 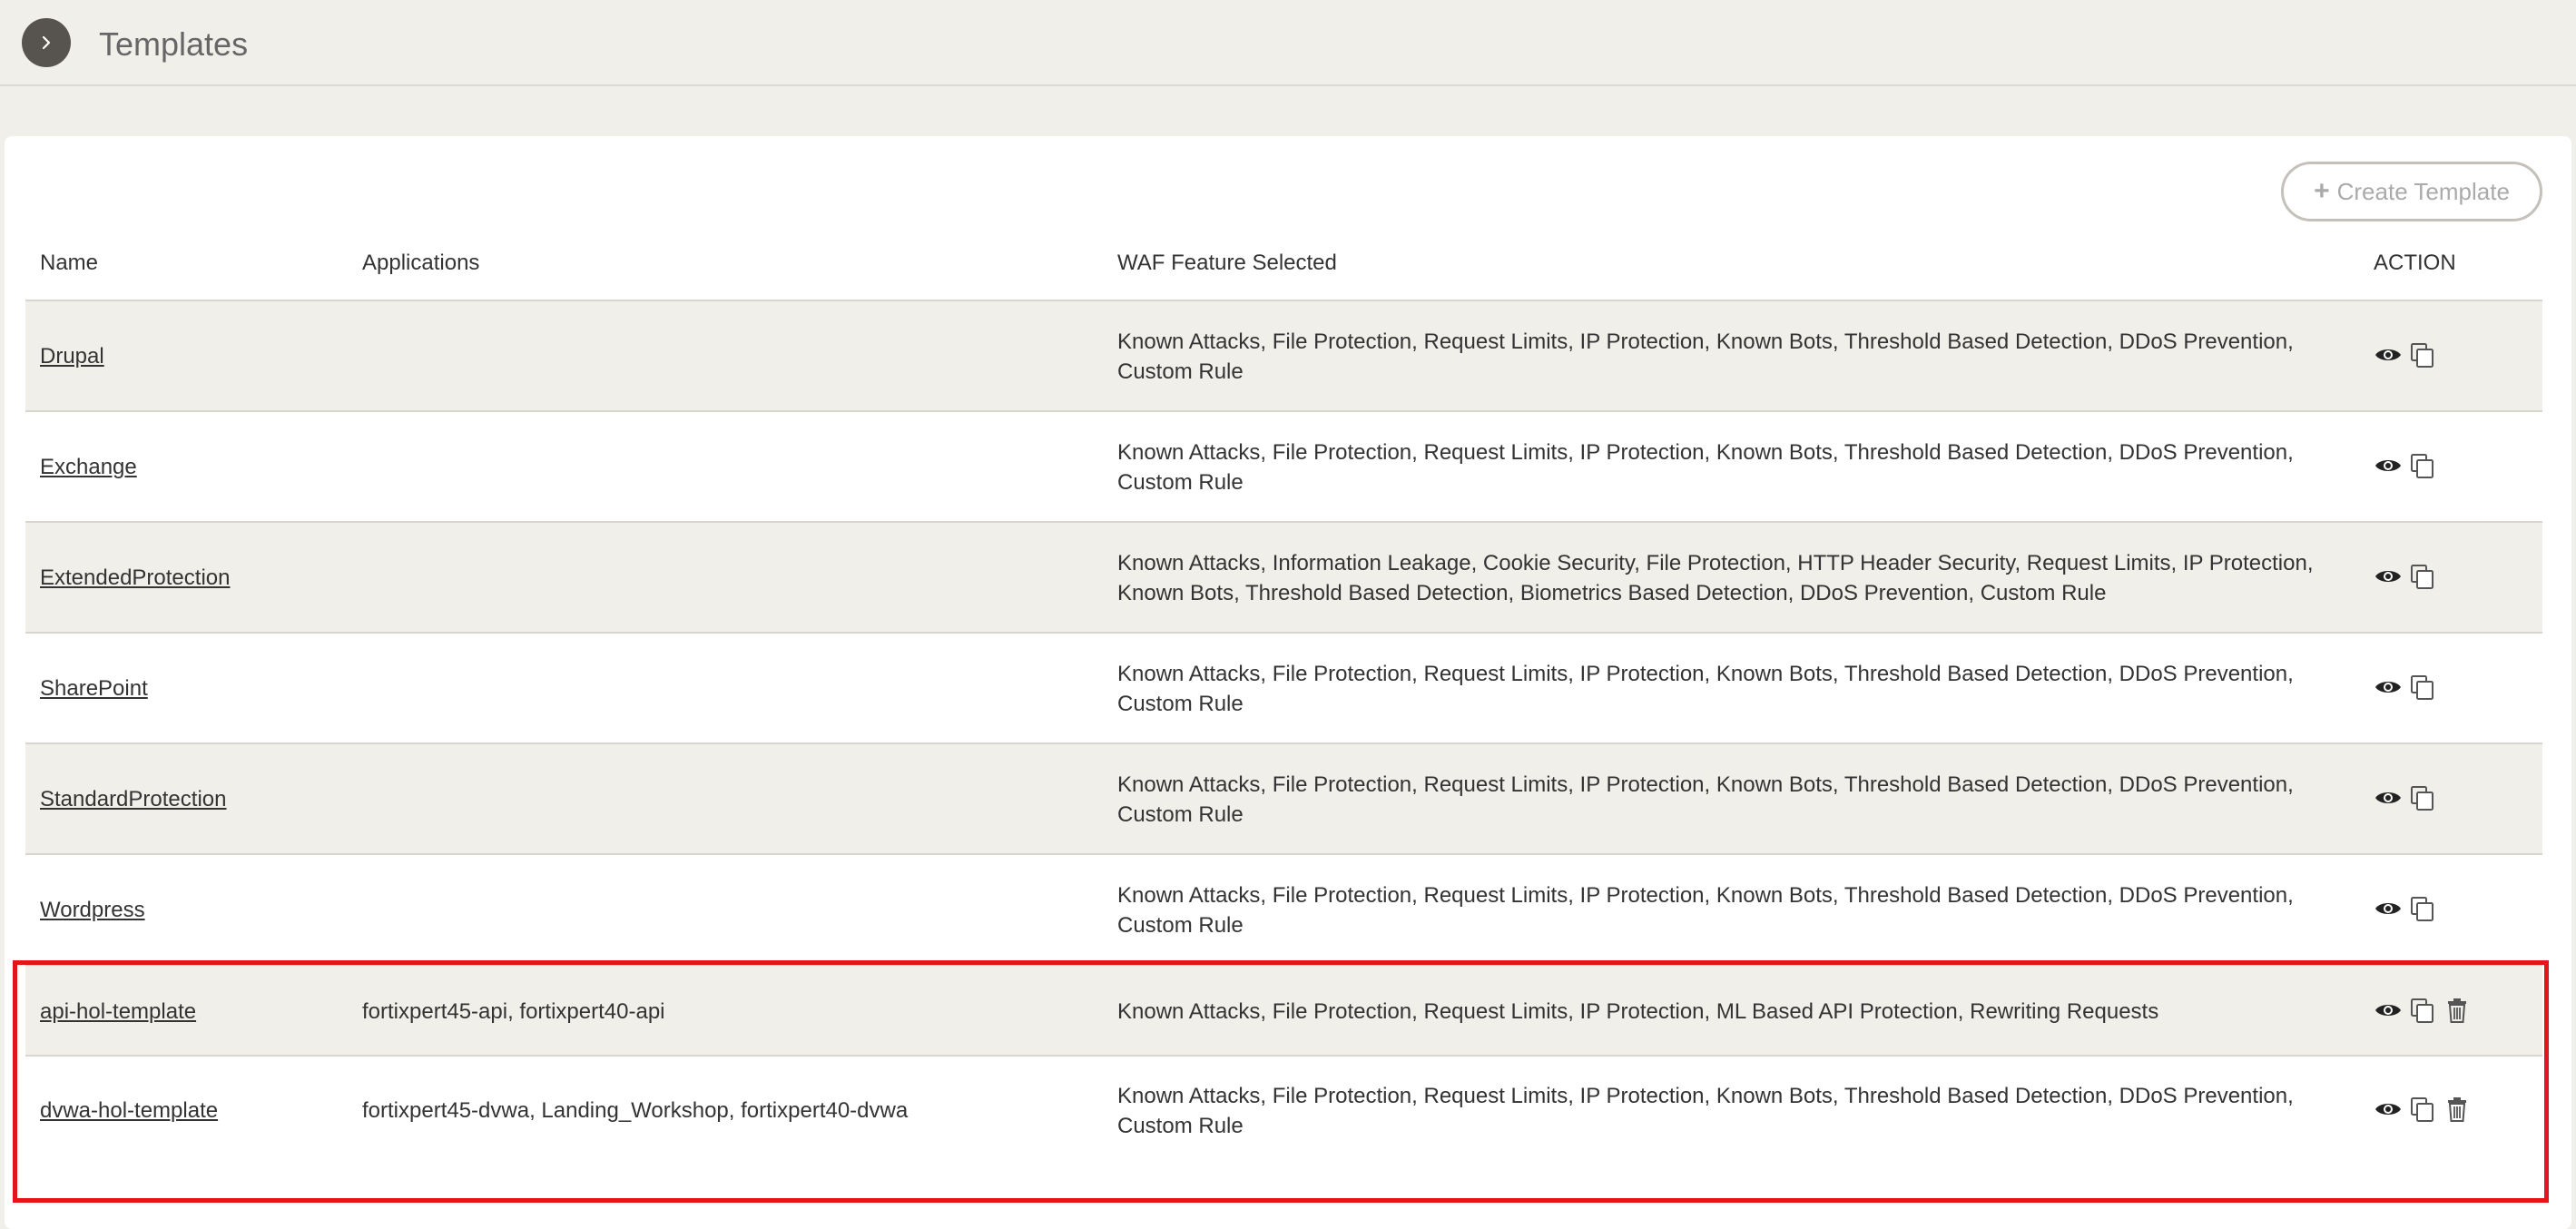 I want to click on name-cell: ExtendedProtection, so click(x=135, y=578).